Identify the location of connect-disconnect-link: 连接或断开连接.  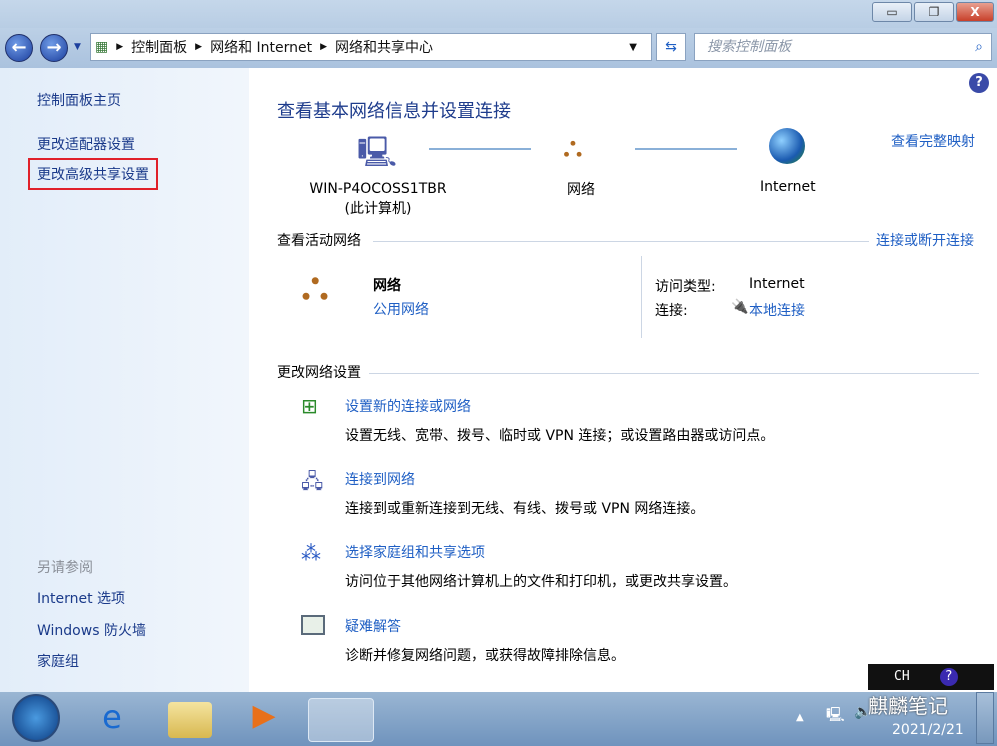
(925, 240).